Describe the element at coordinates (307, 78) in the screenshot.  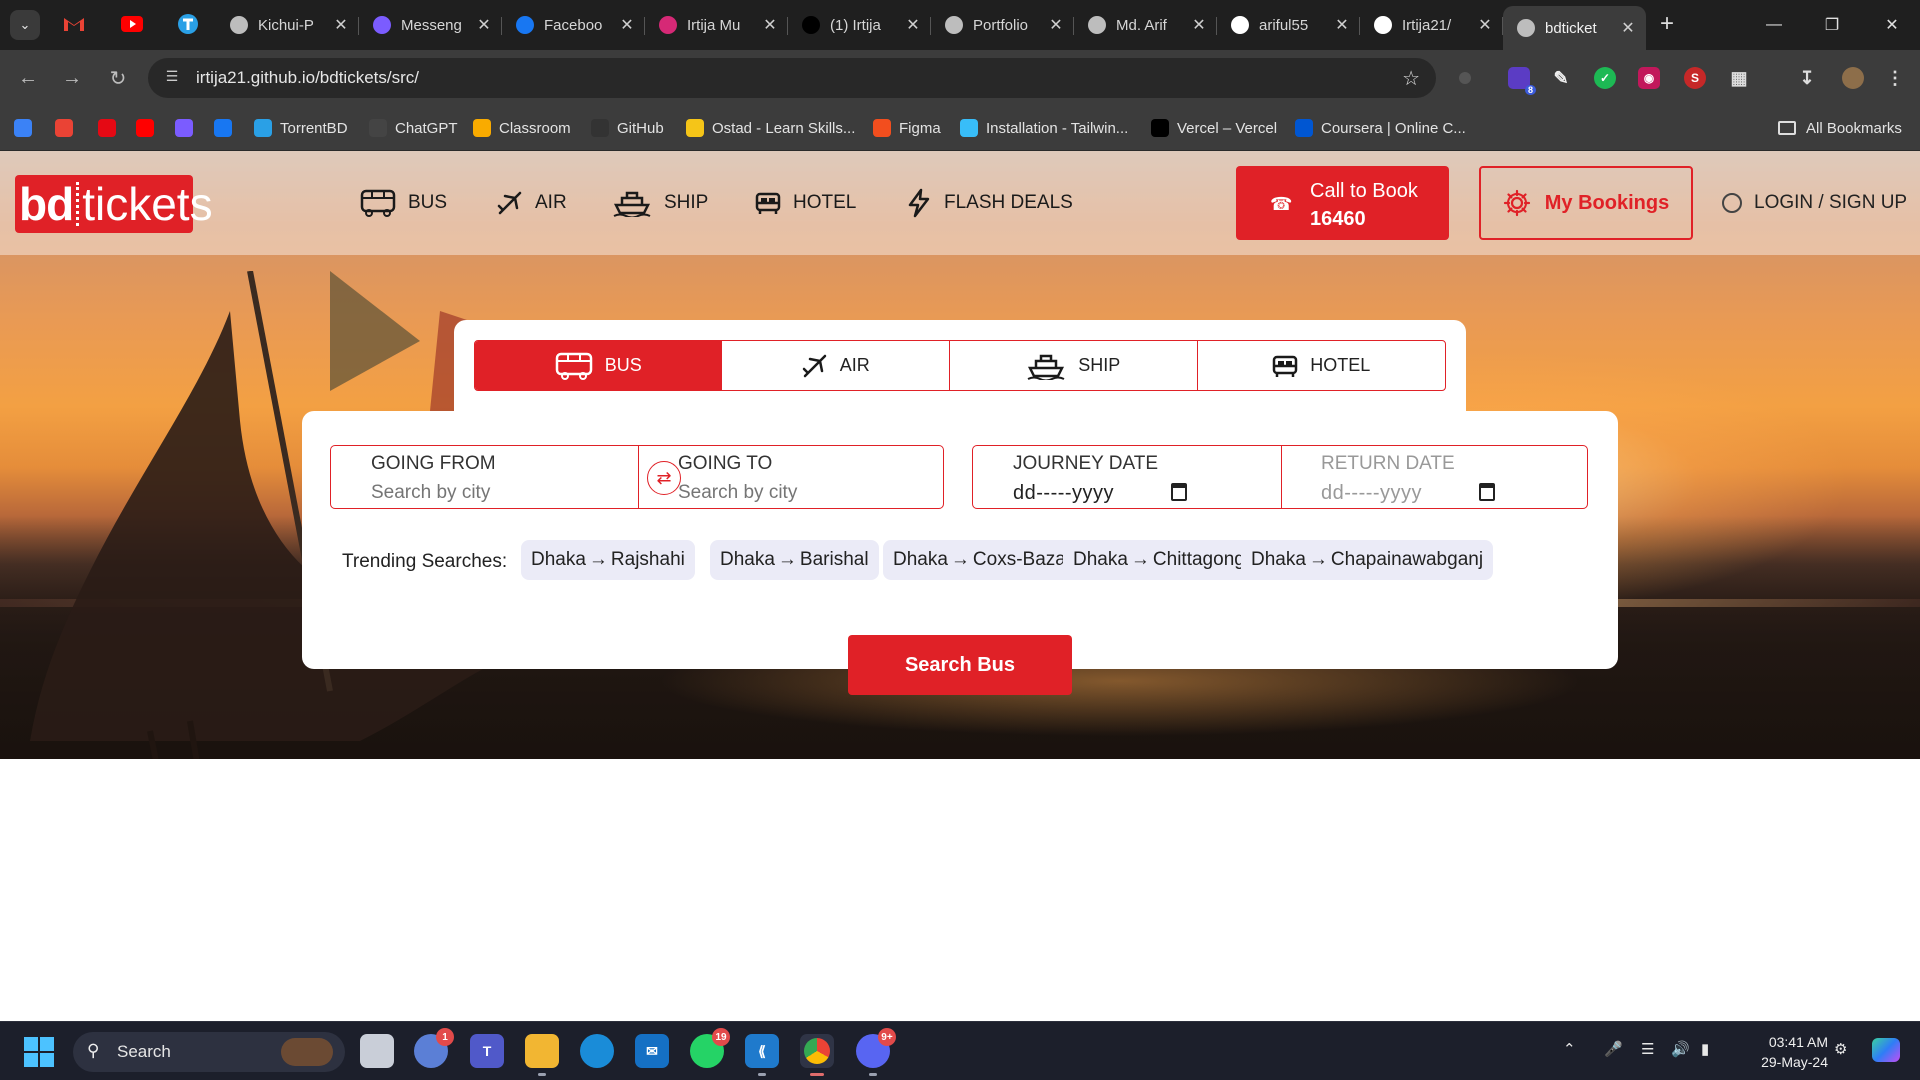
I see `address-bar-url: irtija21.github.io/bdtickets/src/` at that location.